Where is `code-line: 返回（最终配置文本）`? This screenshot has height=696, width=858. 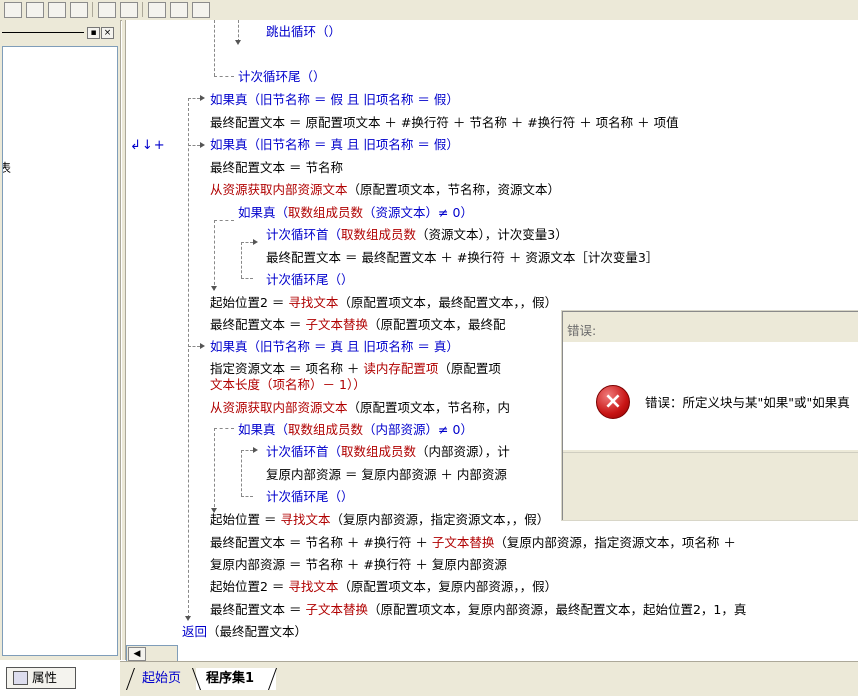 code-line: 返回（最终配置文本） is located at coordinates (244, 631).